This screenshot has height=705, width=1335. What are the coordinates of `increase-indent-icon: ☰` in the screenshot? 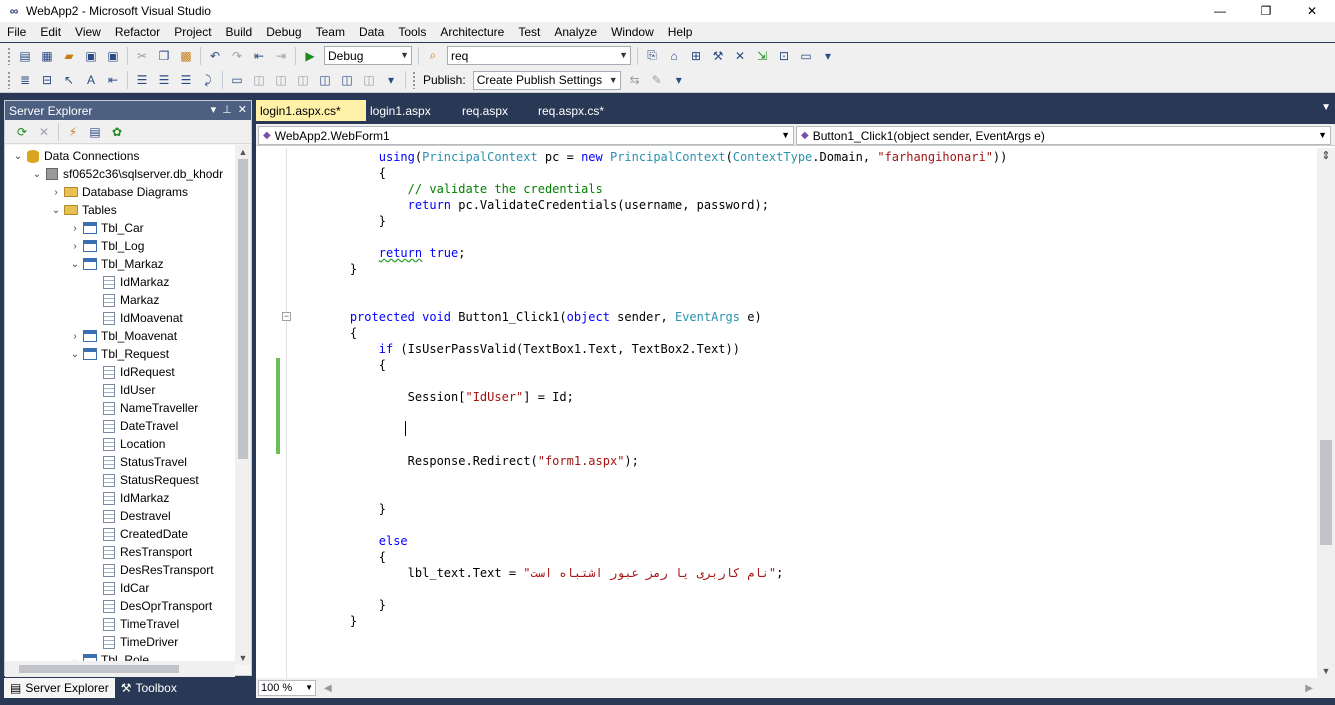 It's located at (164, 80).